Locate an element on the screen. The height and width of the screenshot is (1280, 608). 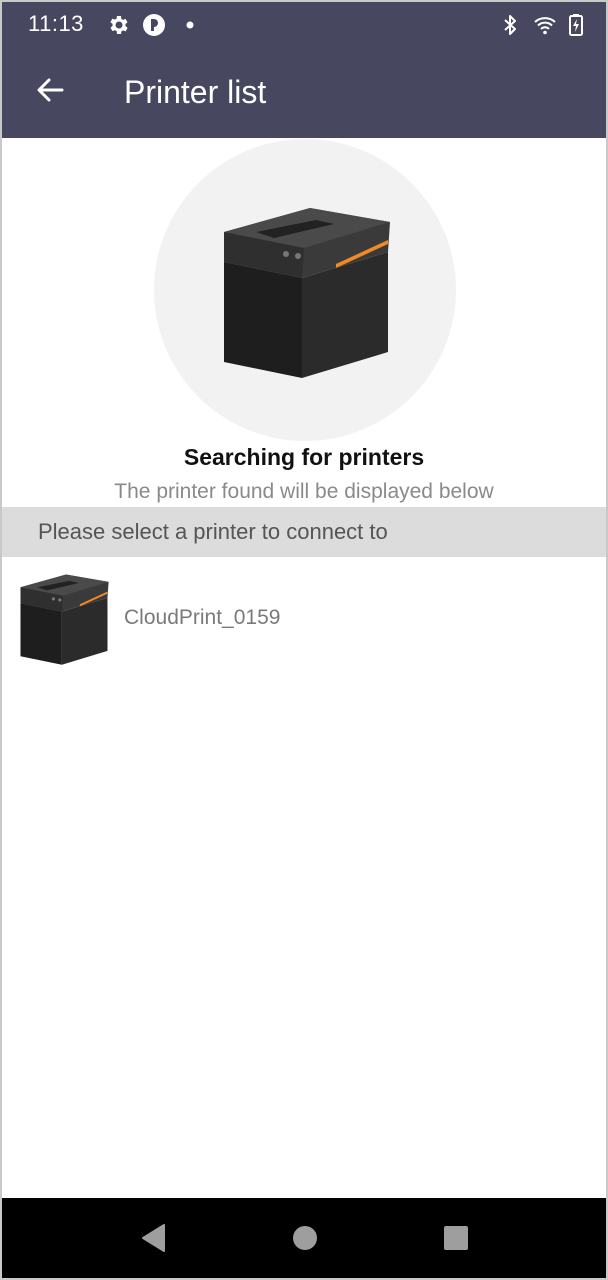
nav-home-button is located at coordinates (305, 1240).